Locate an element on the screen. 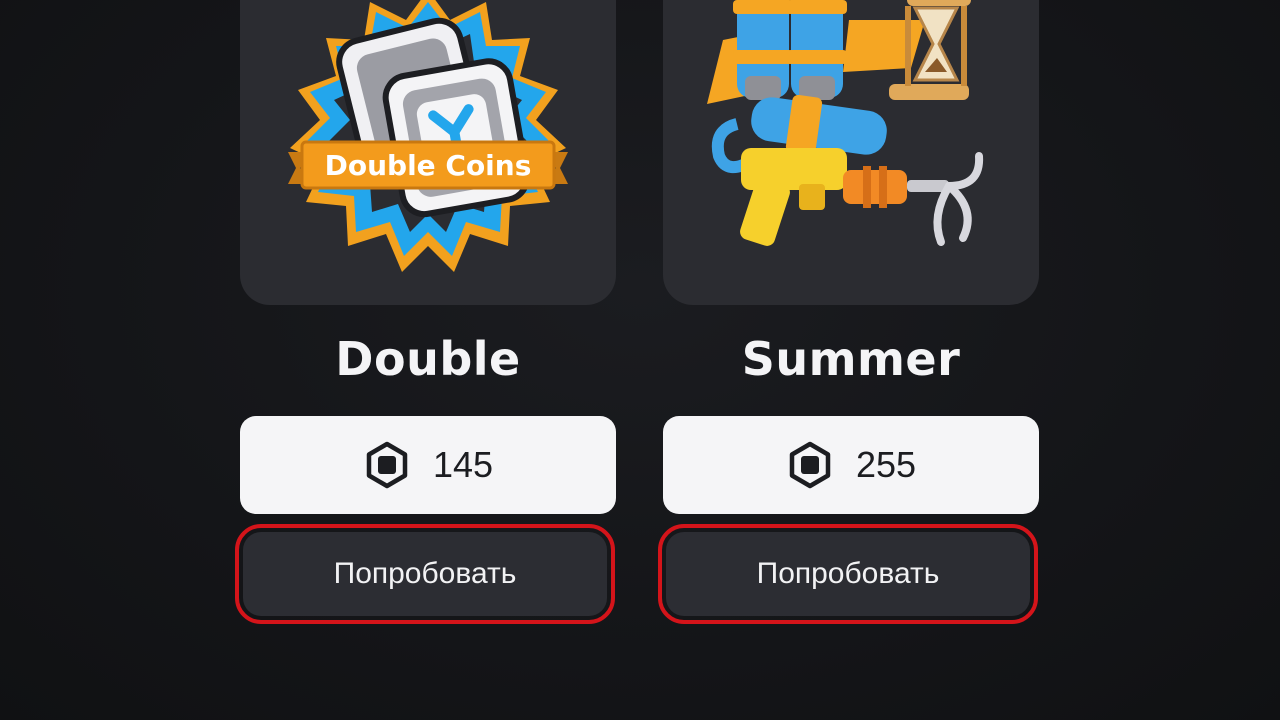 This screenshot has height=720, width=1280. gamepass-thumbnail-double: Double Coins is located at coordinates (428, 152).